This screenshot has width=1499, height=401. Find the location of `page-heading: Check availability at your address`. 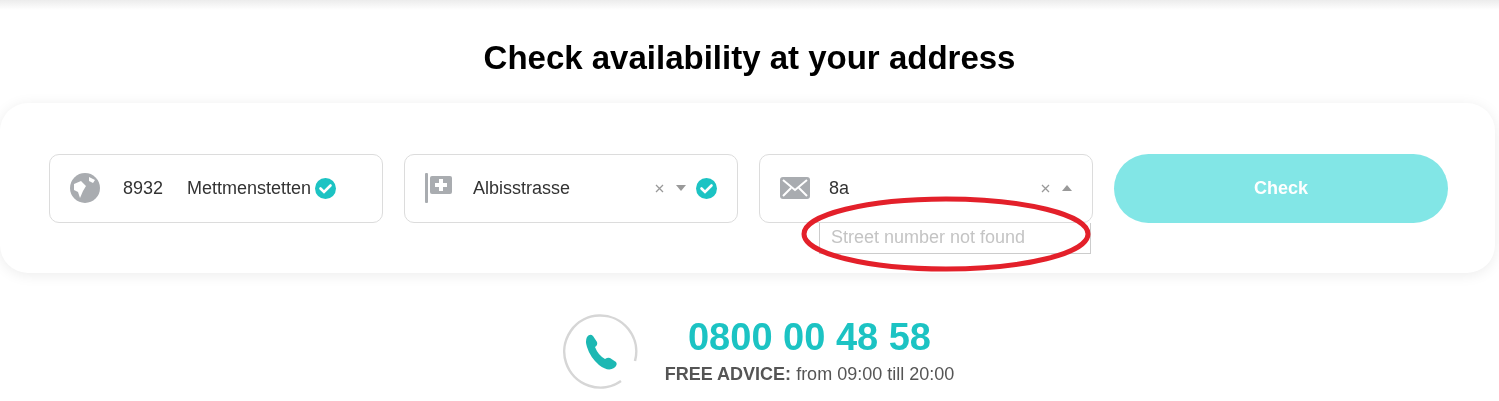

page-heading: Check availability at your address is located at coordinates (749, 58).